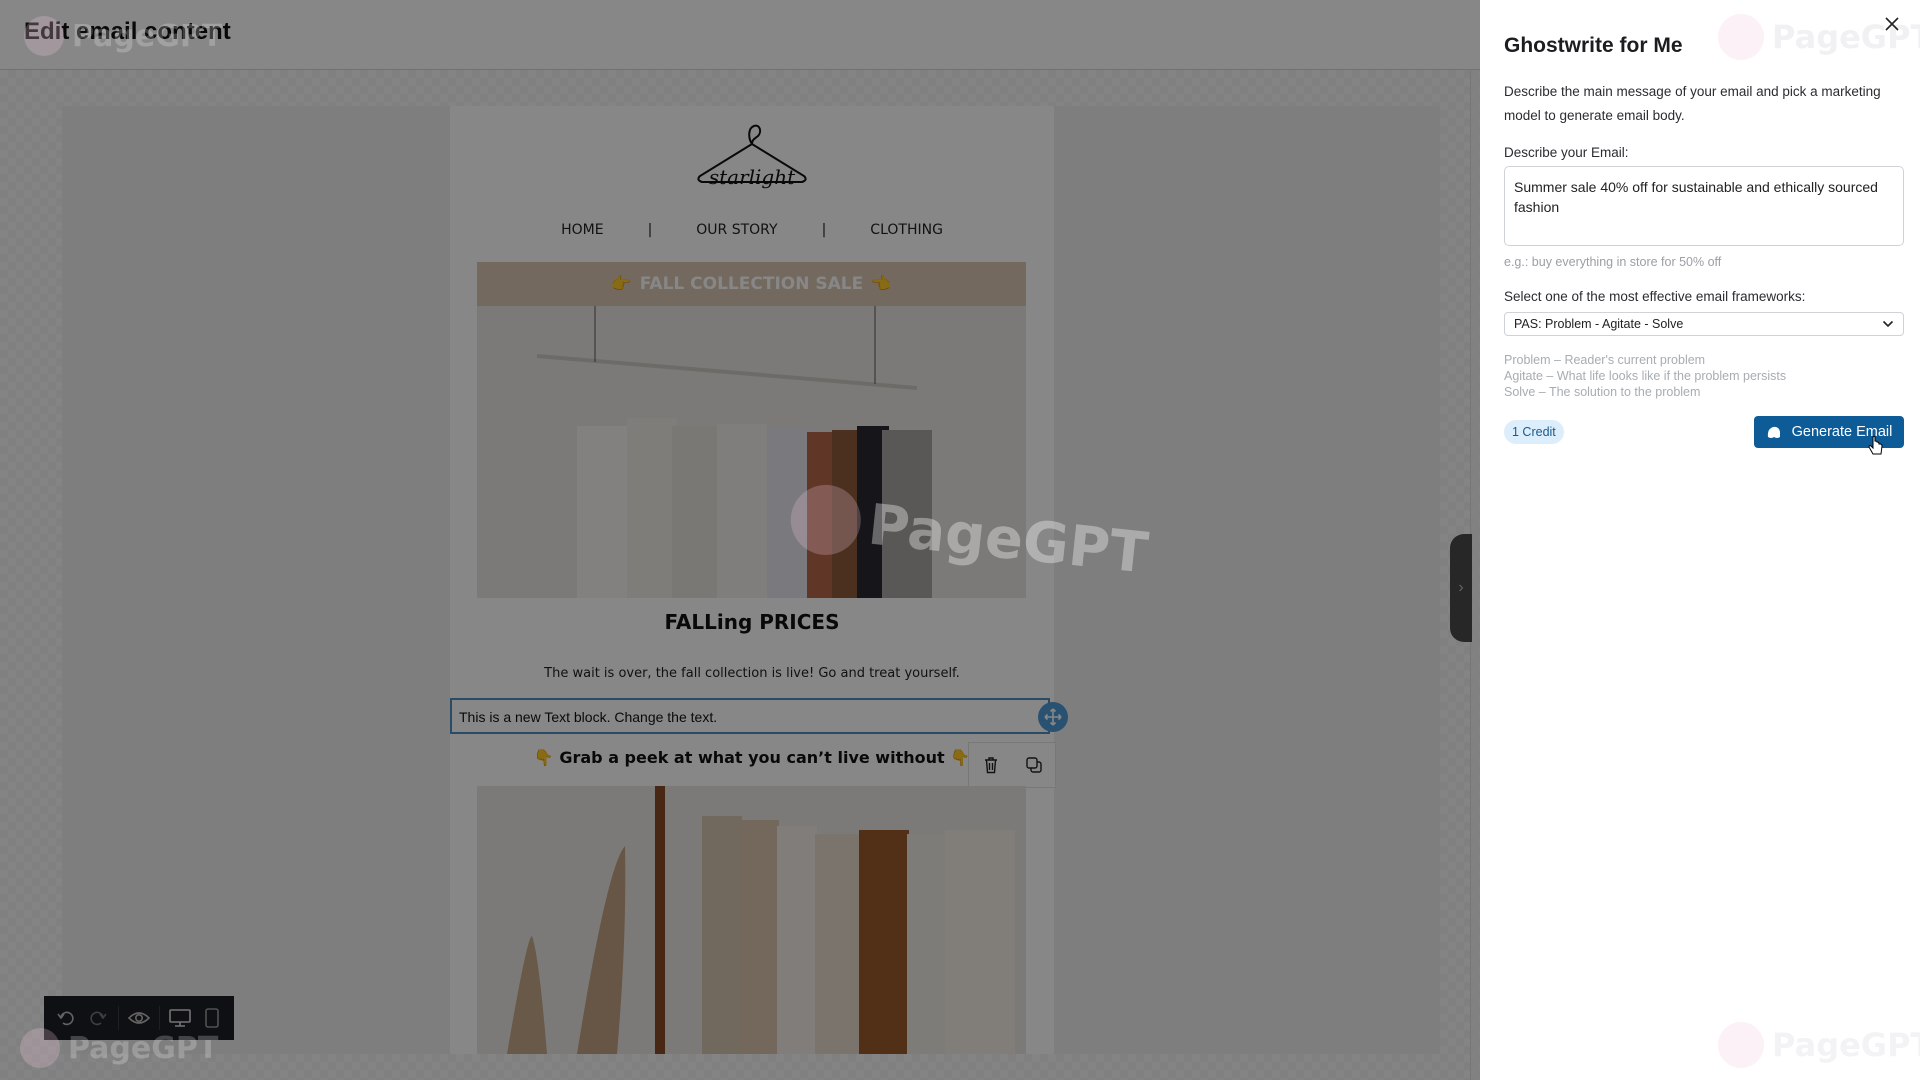 This screenshot has width=1920, height=1080. Describe the element at coordinates (1602, 392) in the screenshot. I see `framework-step: Solve – The solution to the problem` at that location.